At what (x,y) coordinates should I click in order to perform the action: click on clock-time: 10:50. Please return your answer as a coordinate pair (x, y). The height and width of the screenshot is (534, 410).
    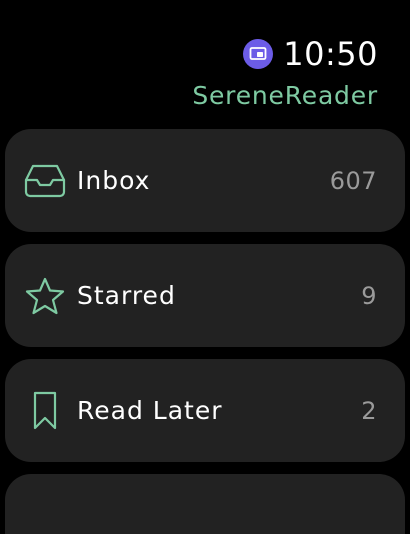
    Looking at the image, I should click on (330, 54).